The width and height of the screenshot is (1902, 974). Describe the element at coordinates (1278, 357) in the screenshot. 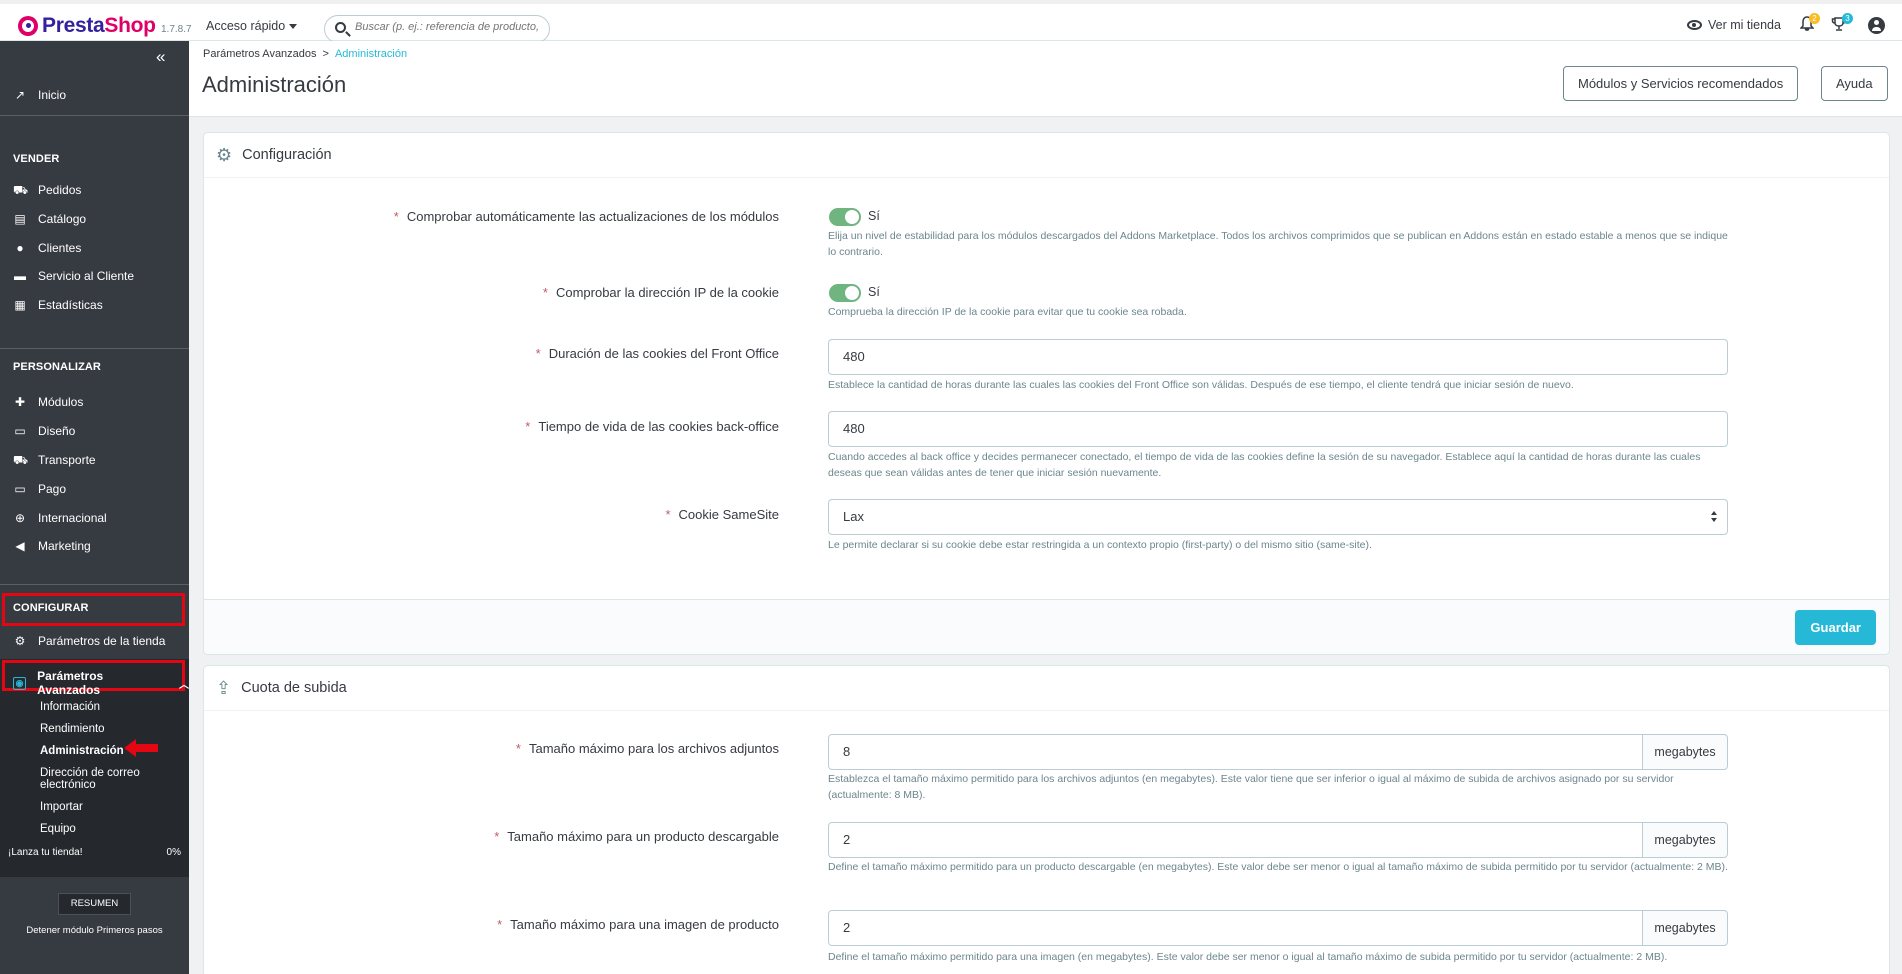

I see `front-cookie-lifetime-input: 480` at that location.